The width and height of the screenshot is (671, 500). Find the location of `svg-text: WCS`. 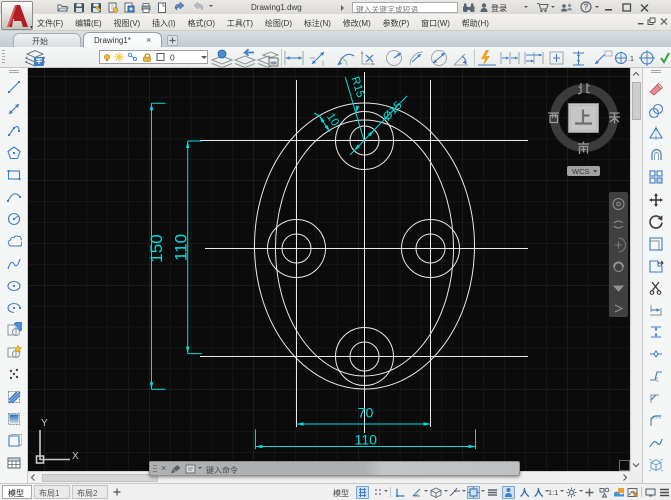

svg-text: WCS is located at coordinates (581, 171).